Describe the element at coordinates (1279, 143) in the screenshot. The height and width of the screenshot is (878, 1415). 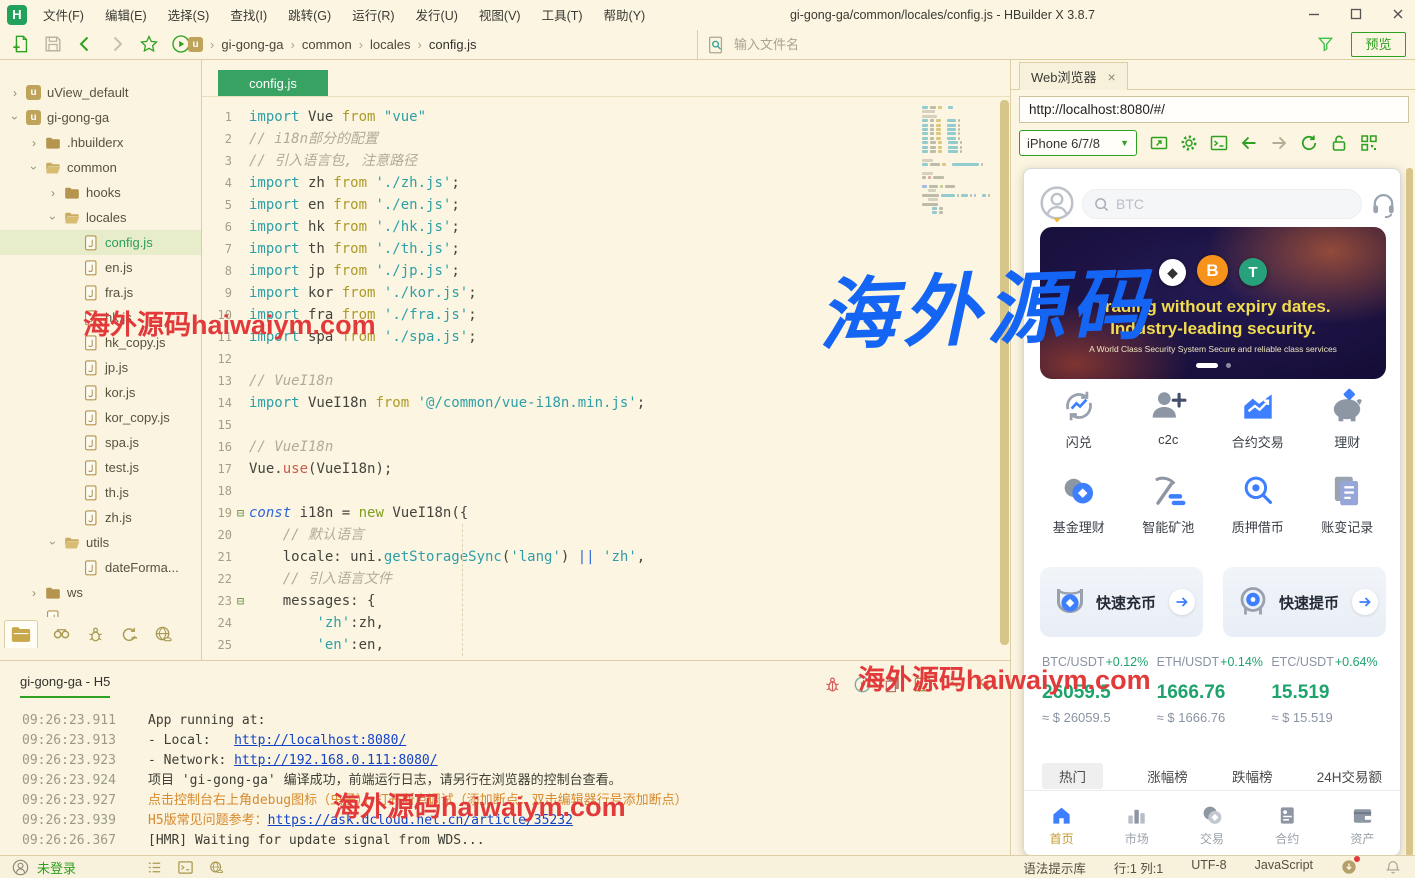
I see `forward-button` at that location.